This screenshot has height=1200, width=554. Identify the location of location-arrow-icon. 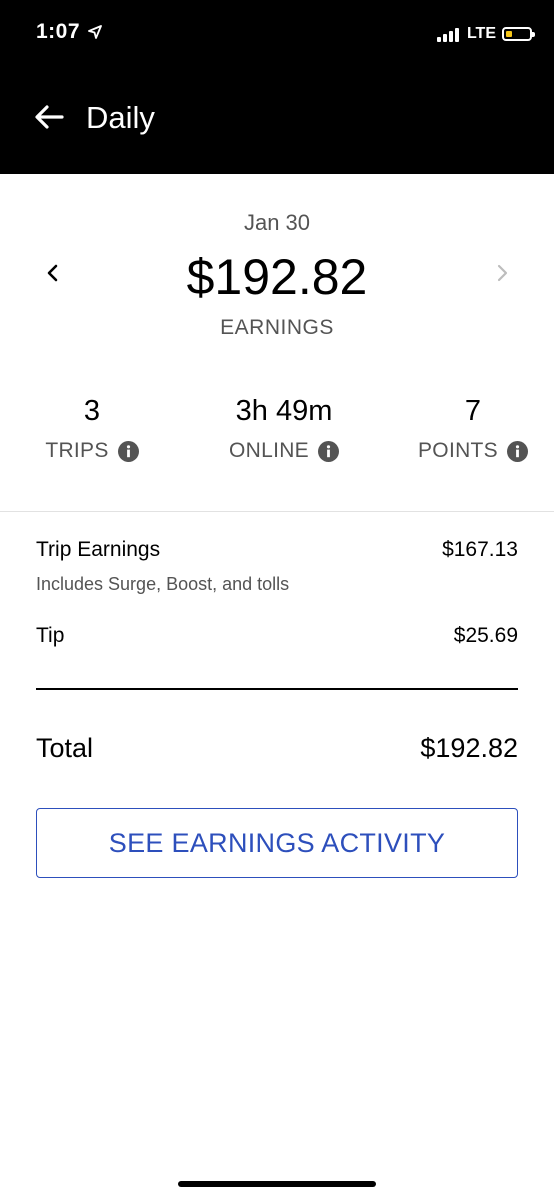
(95, 32).